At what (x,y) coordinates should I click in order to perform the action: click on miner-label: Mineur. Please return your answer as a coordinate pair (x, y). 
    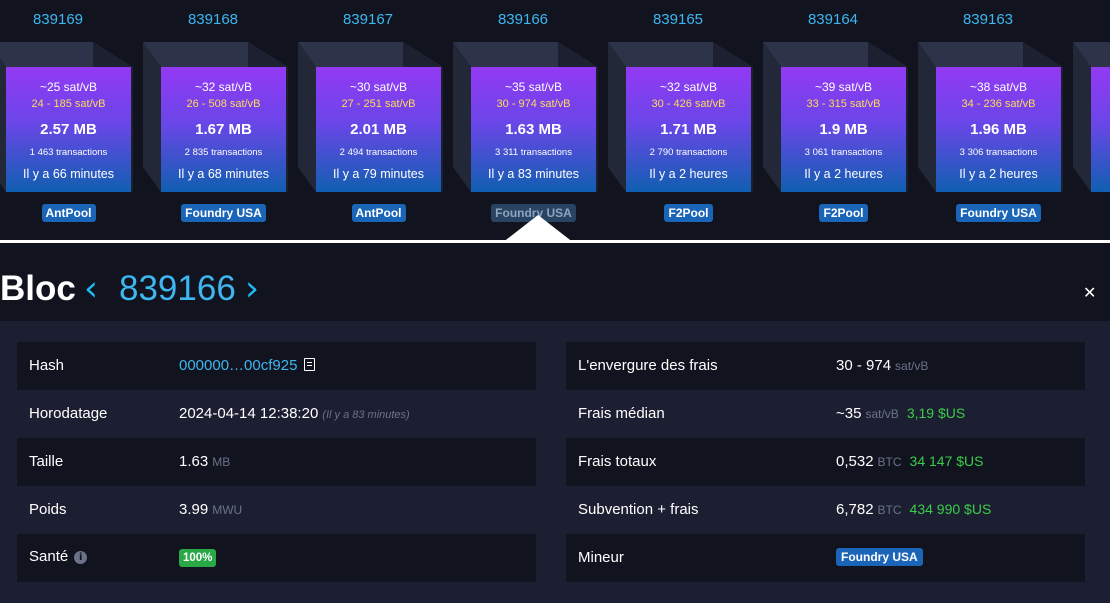
    Looking at the image, I should click on (601, 557).